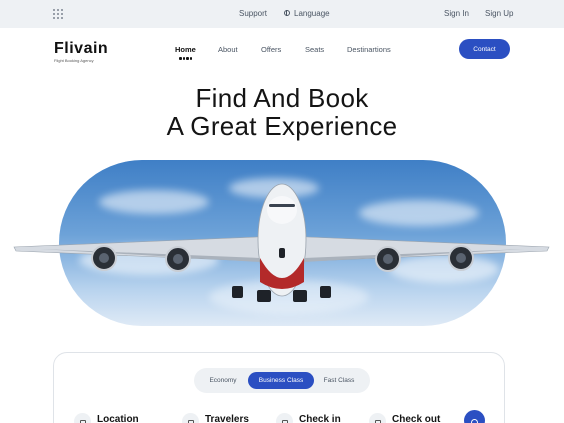 The image size is (564, 423). I want to click on brand-name: Flivain, so click(81, 48).